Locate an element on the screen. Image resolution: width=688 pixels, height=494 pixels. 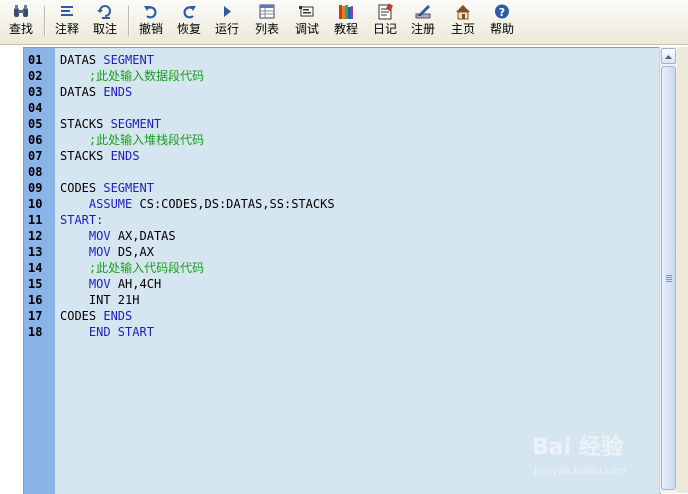
line-code: ASSUME CS:CODES,DS:DATAS,SS:STACKS is located at coordinates (197, 204).